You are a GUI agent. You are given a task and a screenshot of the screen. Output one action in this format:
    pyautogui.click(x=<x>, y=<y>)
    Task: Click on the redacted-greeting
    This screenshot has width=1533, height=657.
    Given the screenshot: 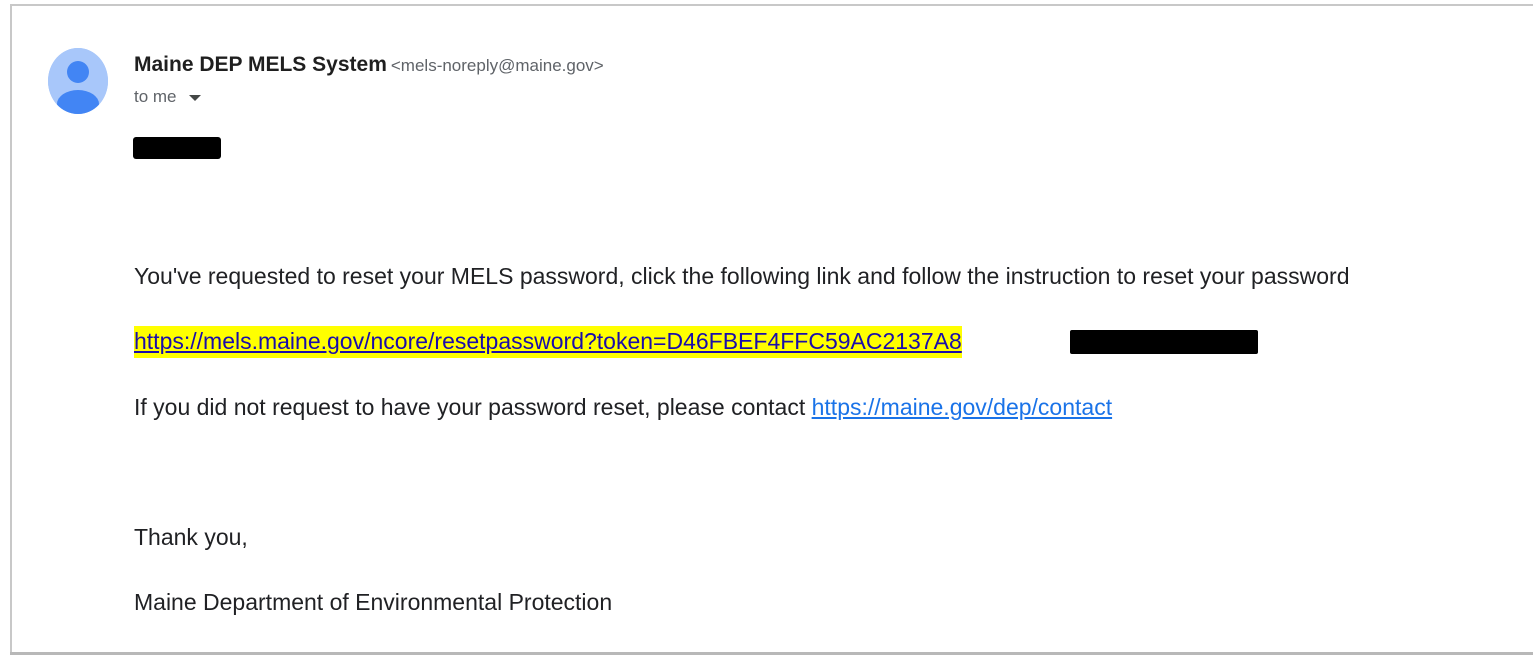 What is the action you would take?
    pyautogui.click(x=177, y=148)
    